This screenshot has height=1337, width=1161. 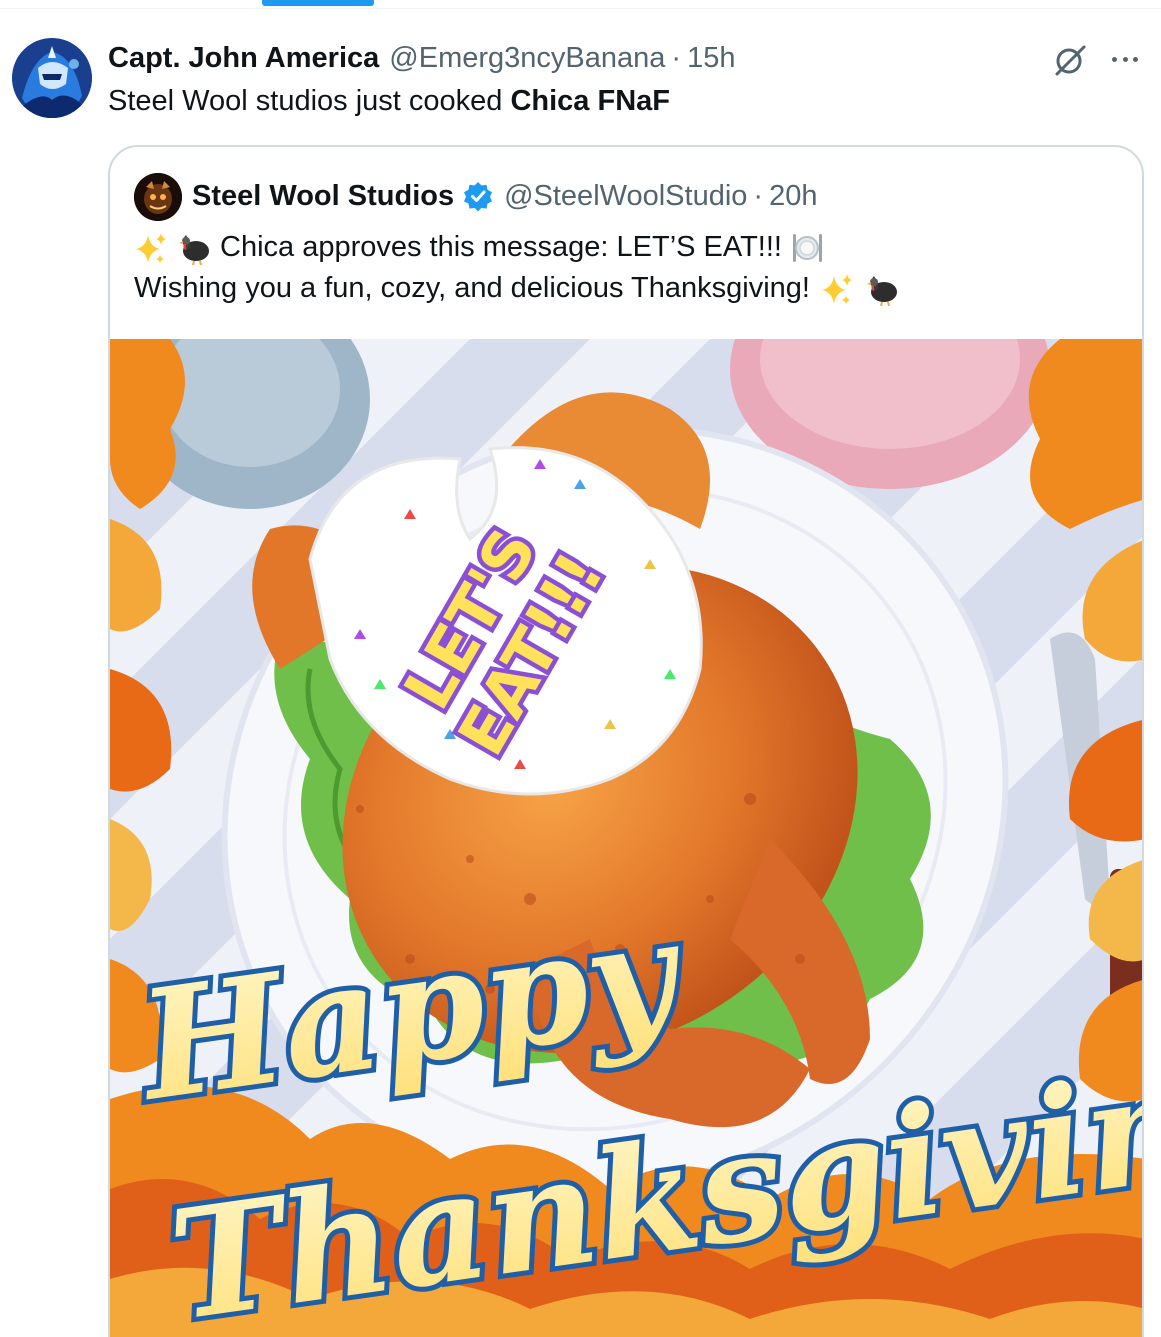 I want to click on quoted-author-handle: @SteelWoolStudio, so click(x=625, y=196).